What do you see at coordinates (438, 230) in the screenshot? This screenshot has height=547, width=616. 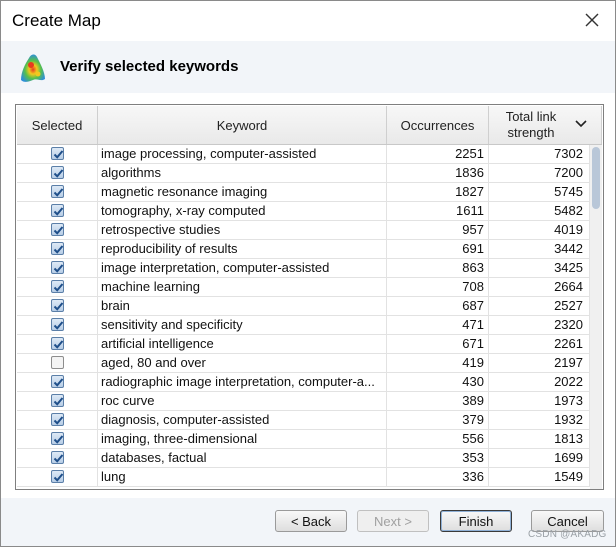 I see `occurrences-cell: 957` at bounding box center [438, 230].